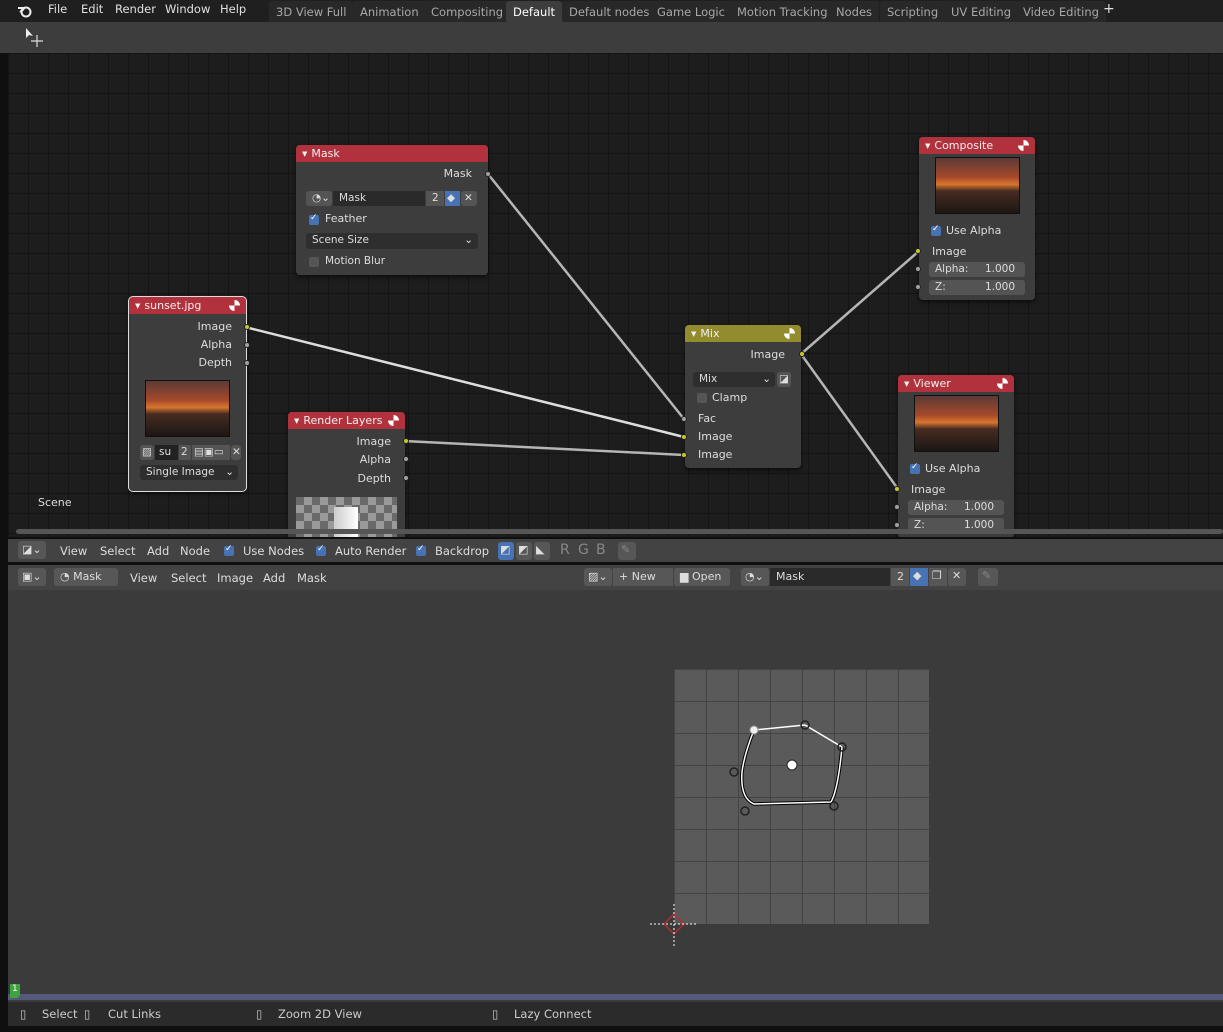  I want to click on channel-g-button: G, so click(583, 550).